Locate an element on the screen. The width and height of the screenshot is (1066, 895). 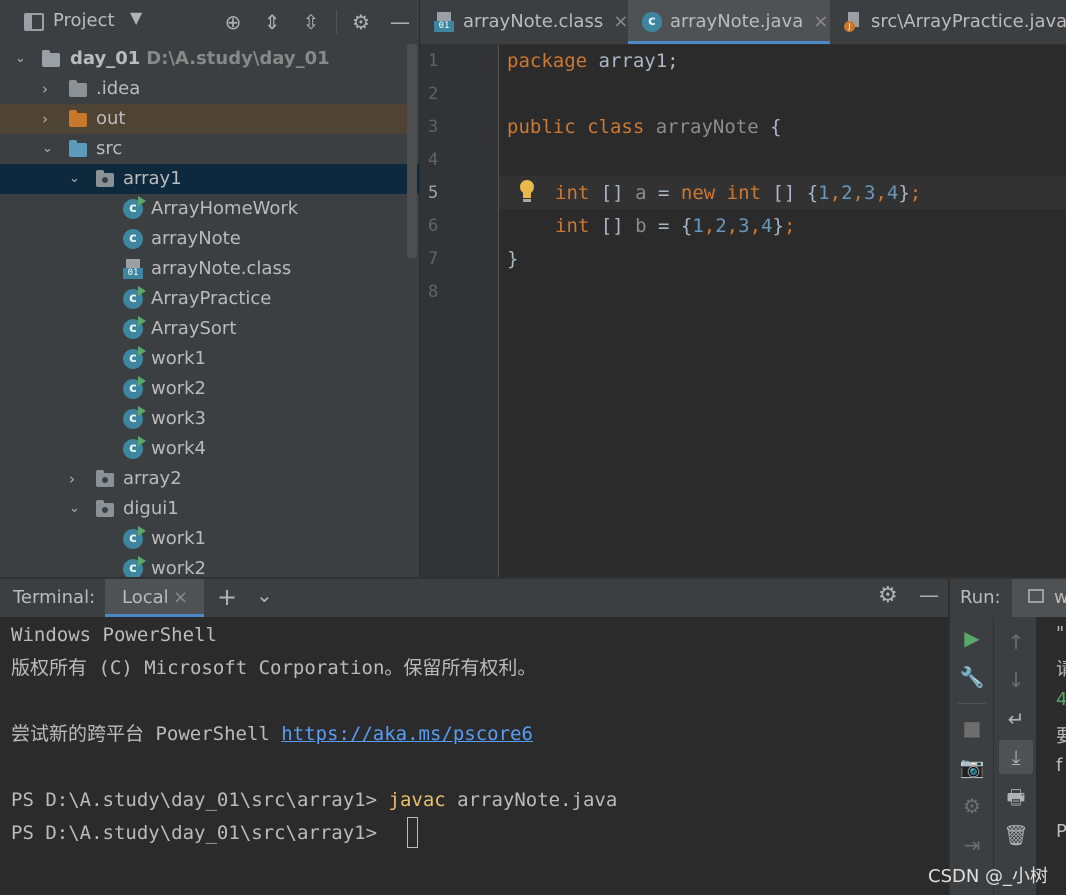
tree-item-out: › out is located at coordinates (203, 119).